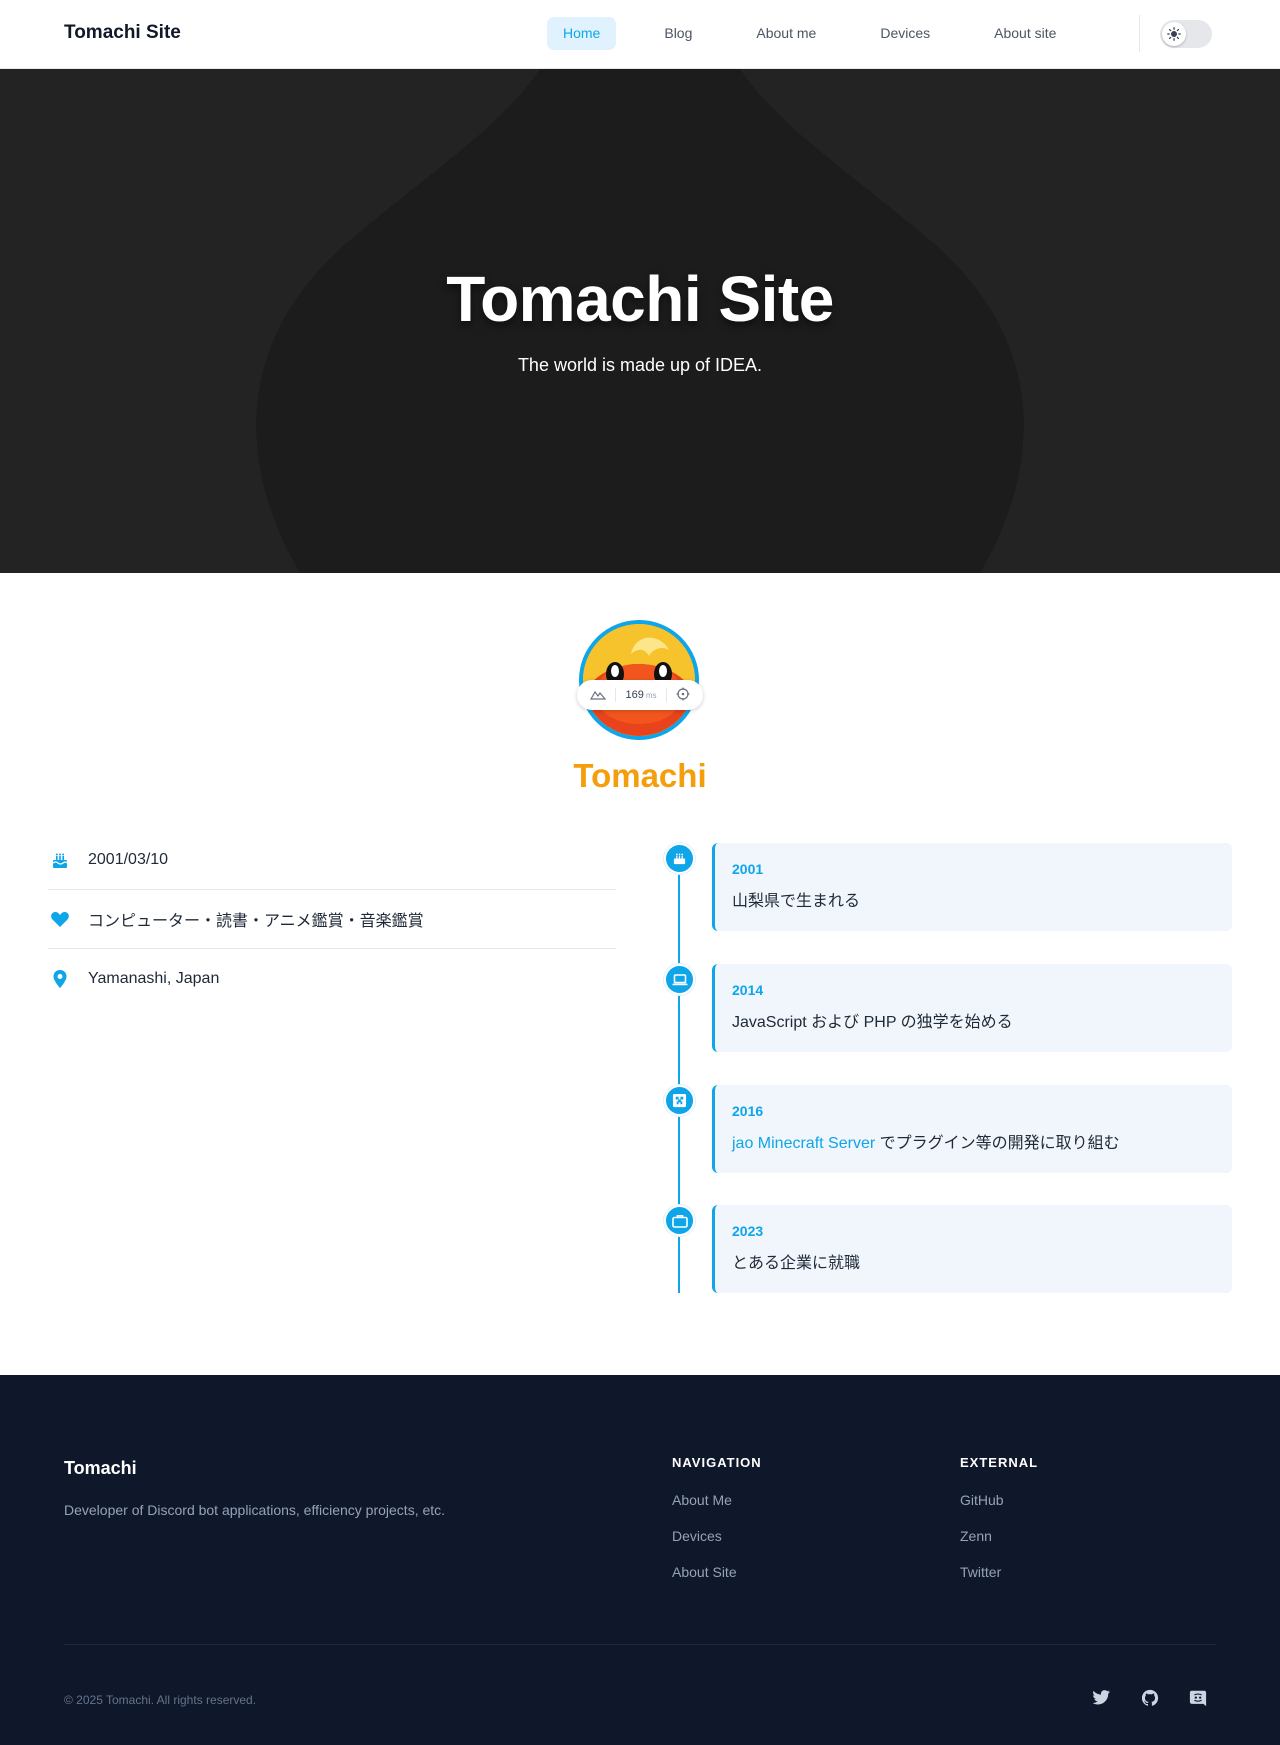 The width and height of the screenshot is (1280, 1745). What do you see at coordinates (997, 1143) in the screenshot?
I see `timeline-text-rest: でプラグイン等の開発に取り組む` at bounding box center [997, 1143].